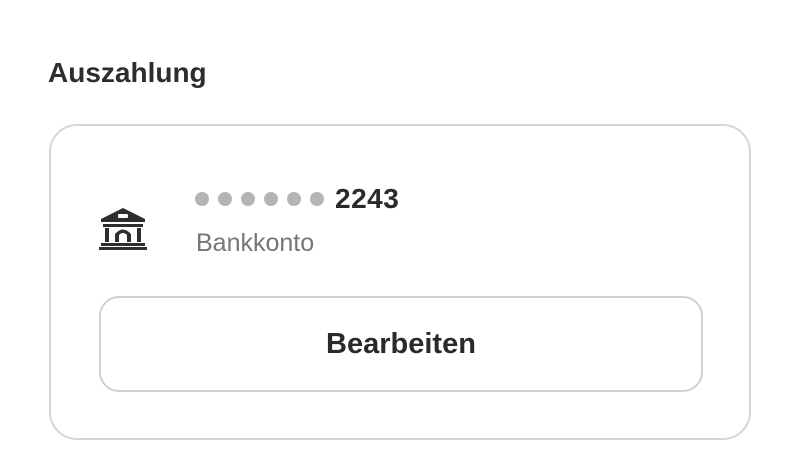  I want to click on section-title: Auszahlung, so click(127, 72).